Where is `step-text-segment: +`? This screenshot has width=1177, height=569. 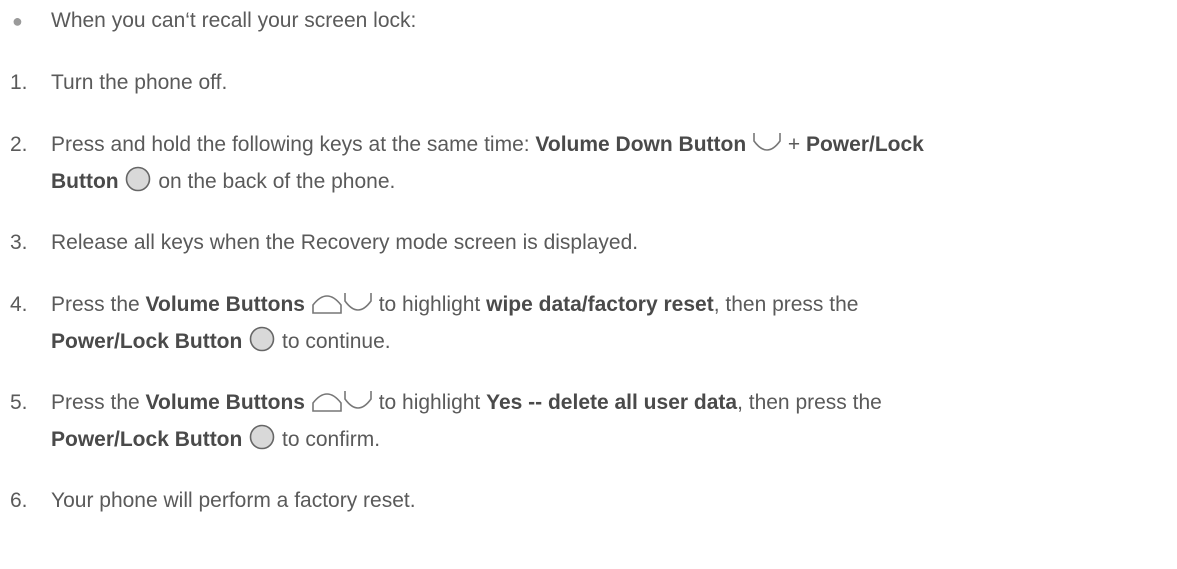 step-text-segment: + is located at coordinates (796, 144).